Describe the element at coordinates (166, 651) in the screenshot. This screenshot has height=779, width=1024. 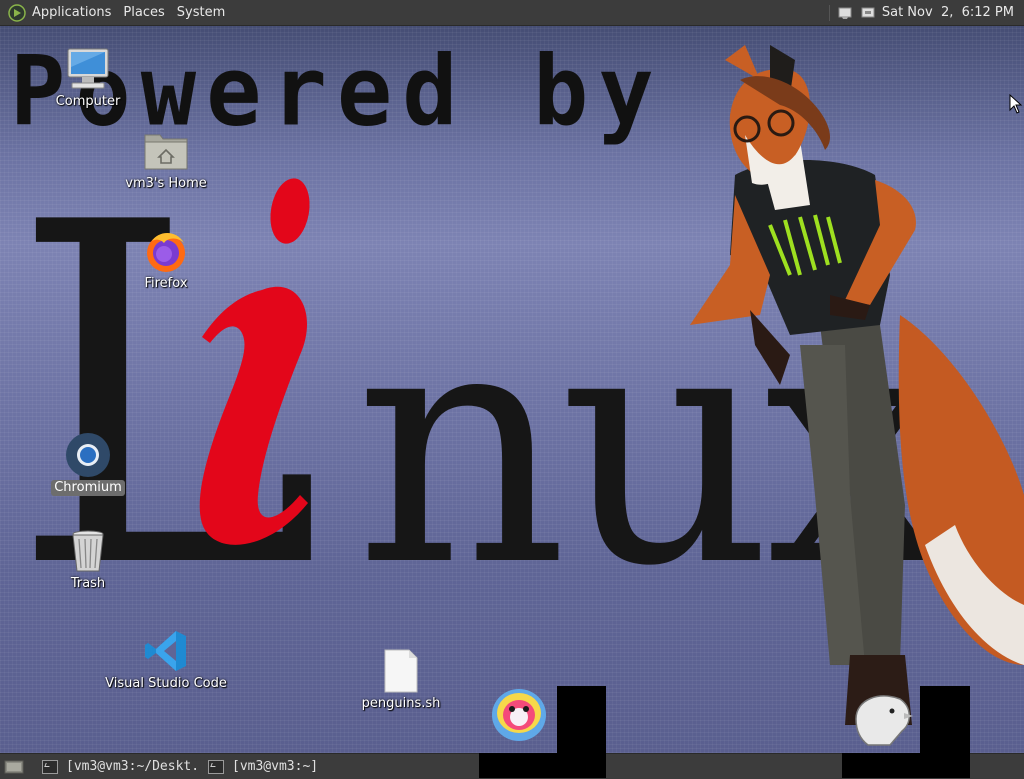
I see `vscode-icon` at that location.